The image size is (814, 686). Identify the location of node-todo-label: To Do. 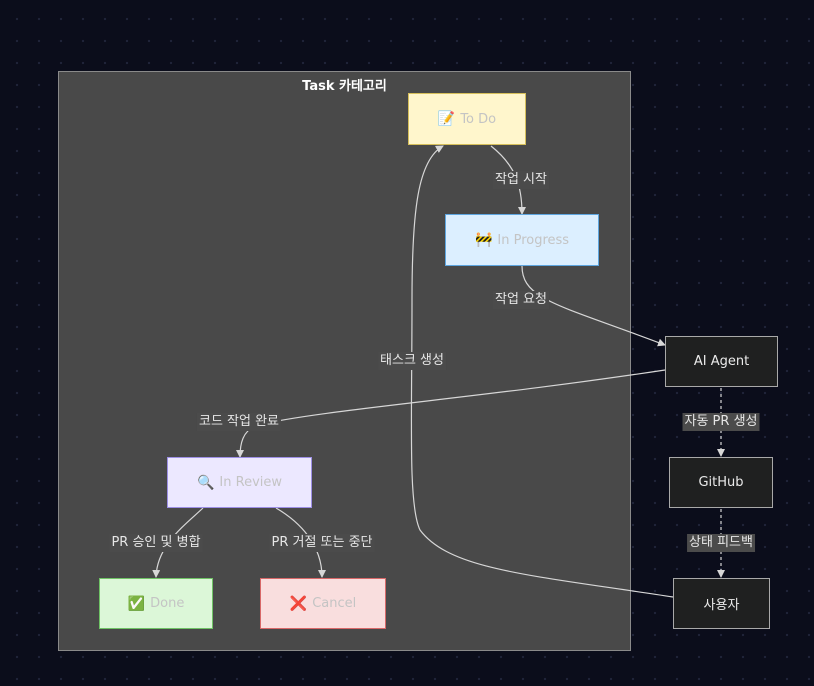
(478, 119).